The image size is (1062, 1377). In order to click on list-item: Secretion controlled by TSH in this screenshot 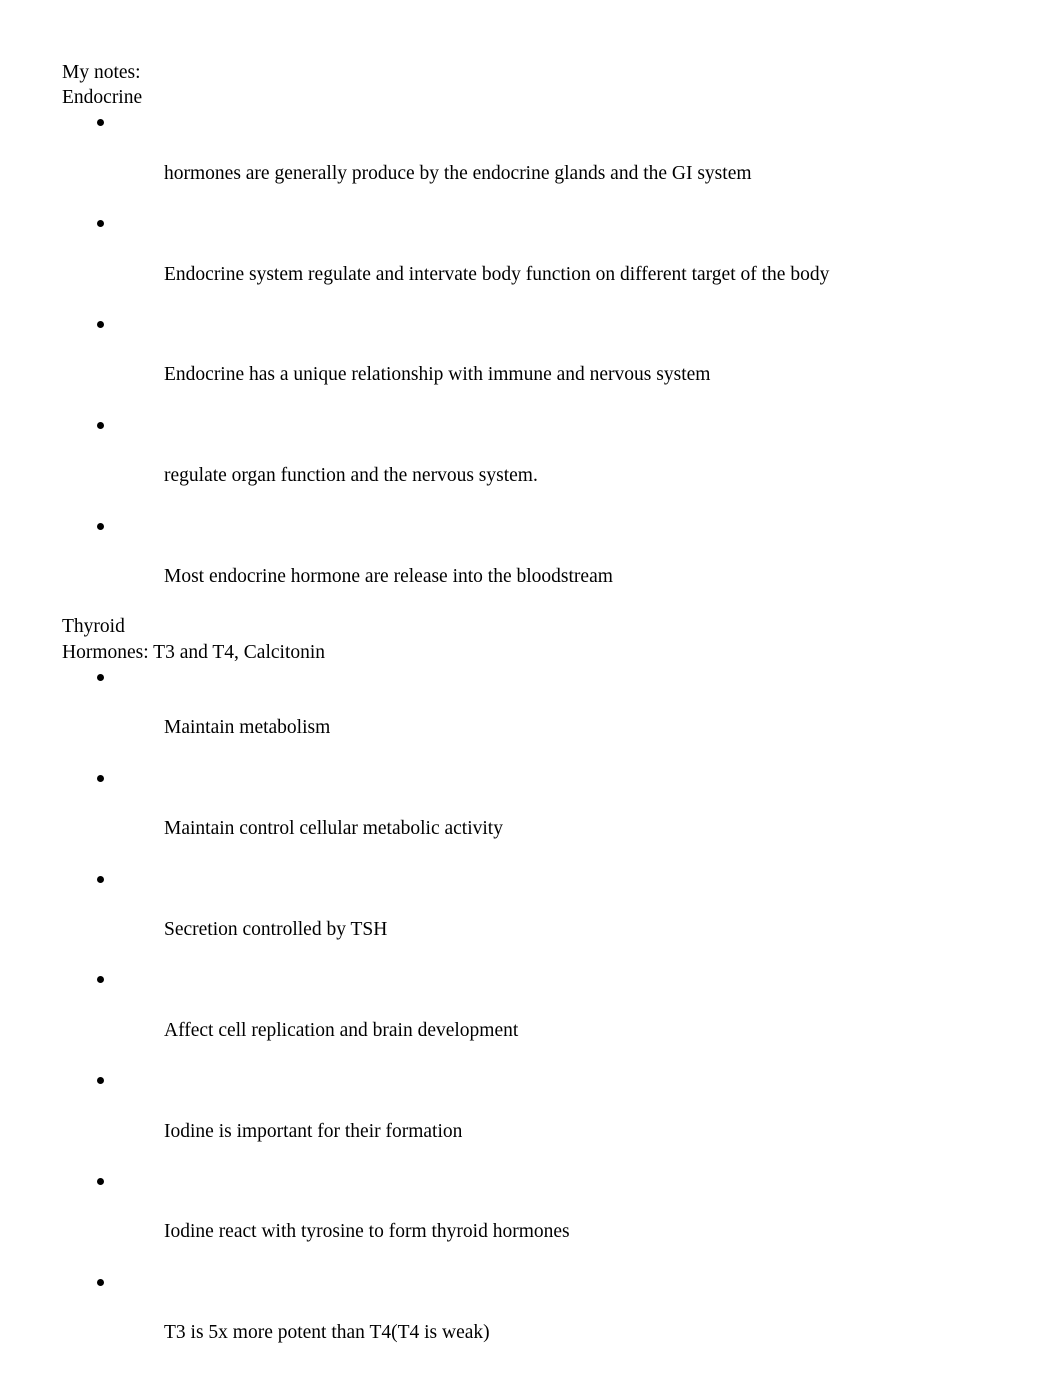, I will do `click(531, 917)`.